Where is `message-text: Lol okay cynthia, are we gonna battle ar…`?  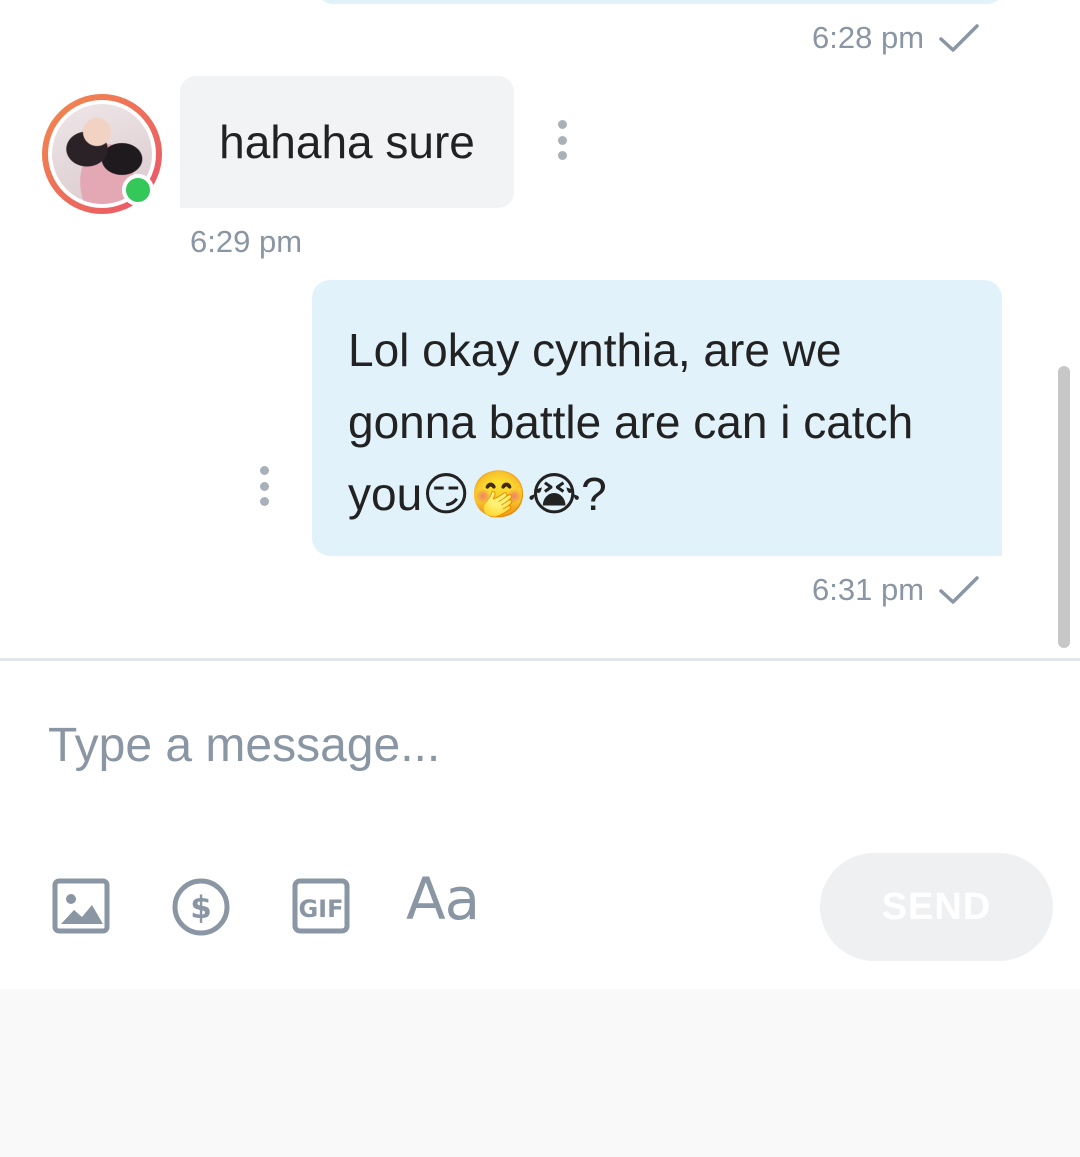 message-text: Lol okay cynthia, are we gonna battle ar… is located at coordinates (631, 422).